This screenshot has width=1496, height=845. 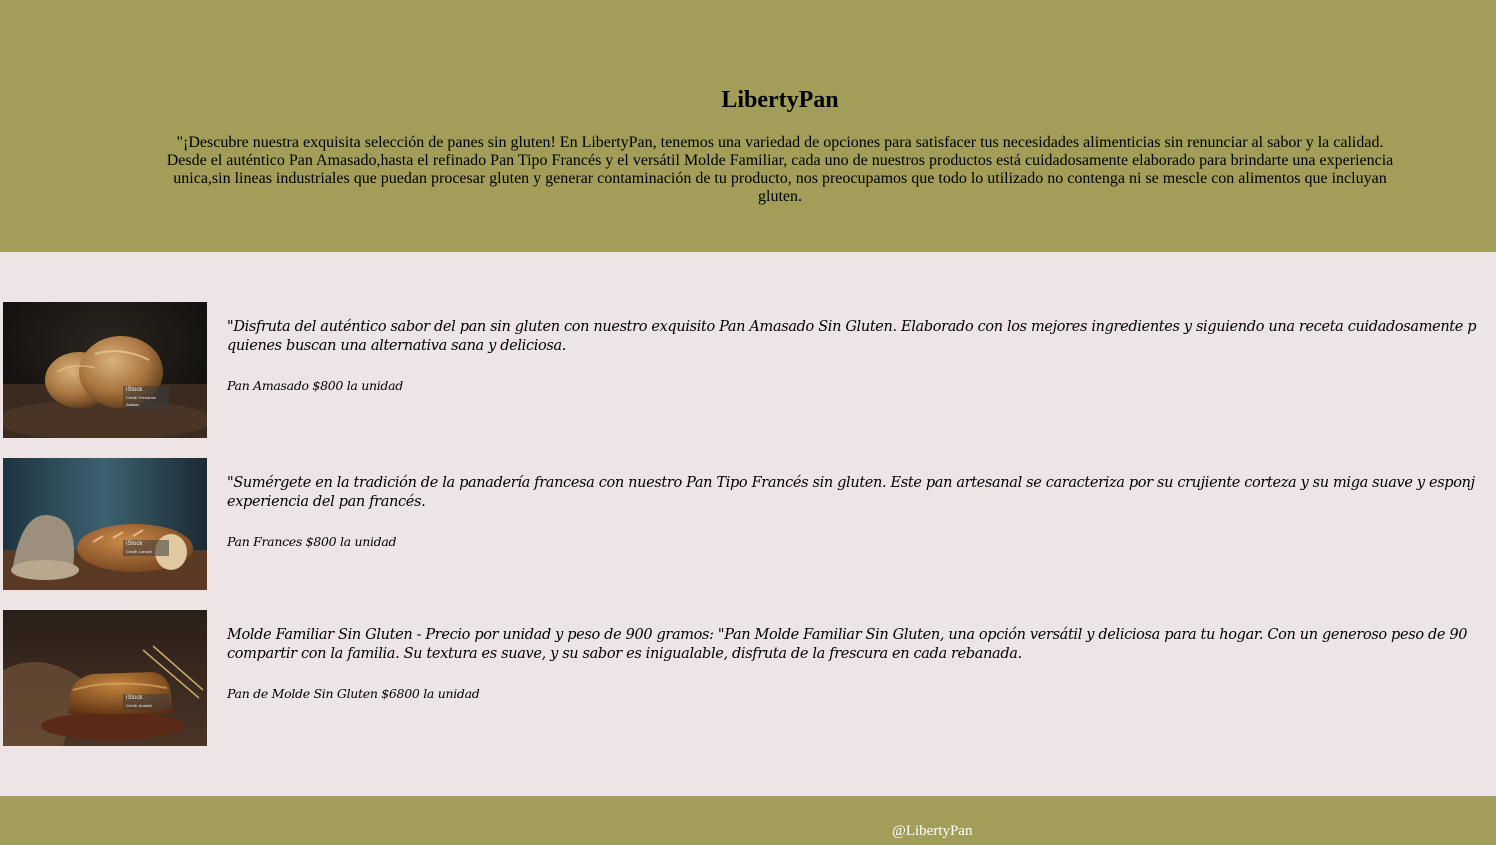 What do you see at coordinates (139, 551) in the screenshot?
I see `watermark-credit: Credit: Lanoch` at bounding box center [139, 551].